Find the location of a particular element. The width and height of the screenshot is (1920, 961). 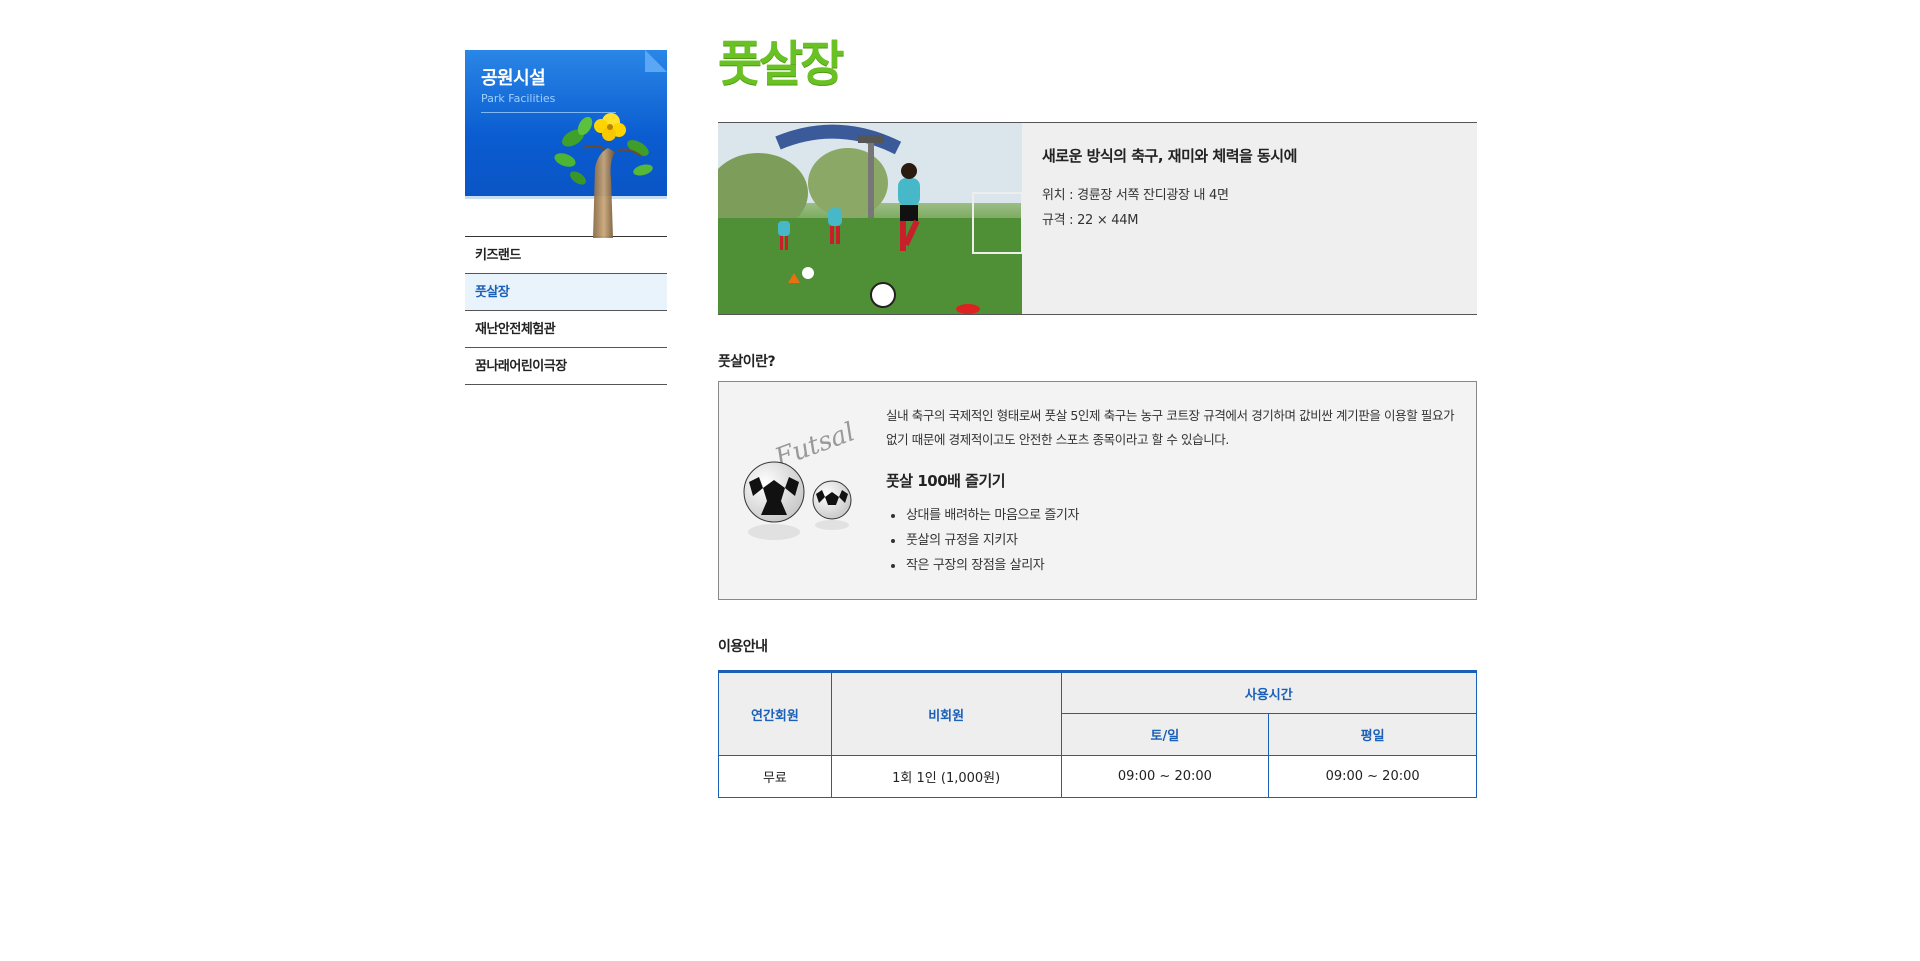

futsal-balls-image: Futsal is located at coordinates (802, 490).